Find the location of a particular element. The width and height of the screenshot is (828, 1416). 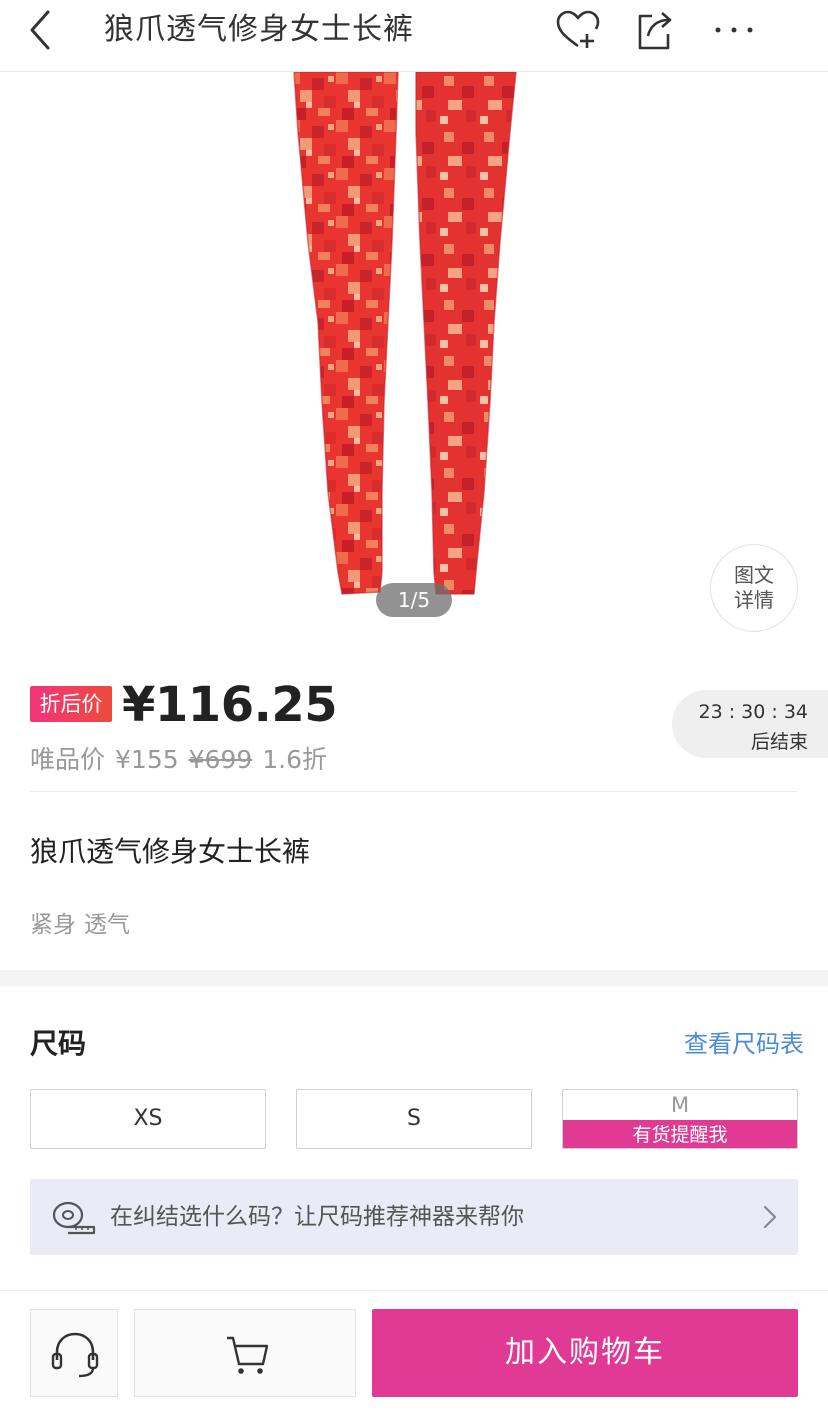

heart-plus-icon is located at coordinates (578, 30).